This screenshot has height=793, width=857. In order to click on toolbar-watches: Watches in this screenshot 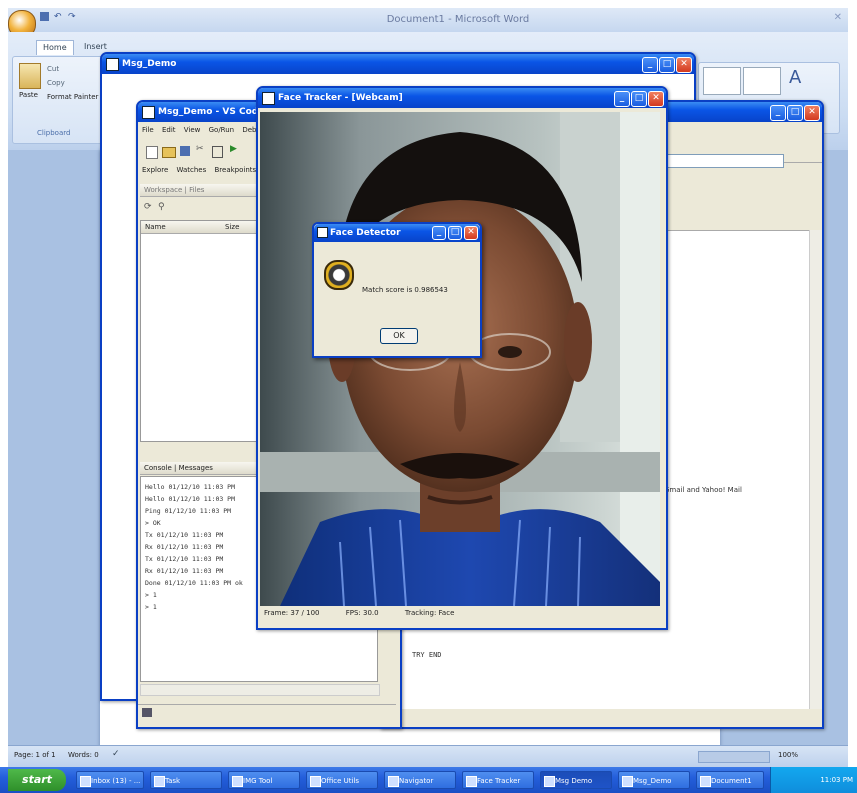, I will do `click(192, 170)`.